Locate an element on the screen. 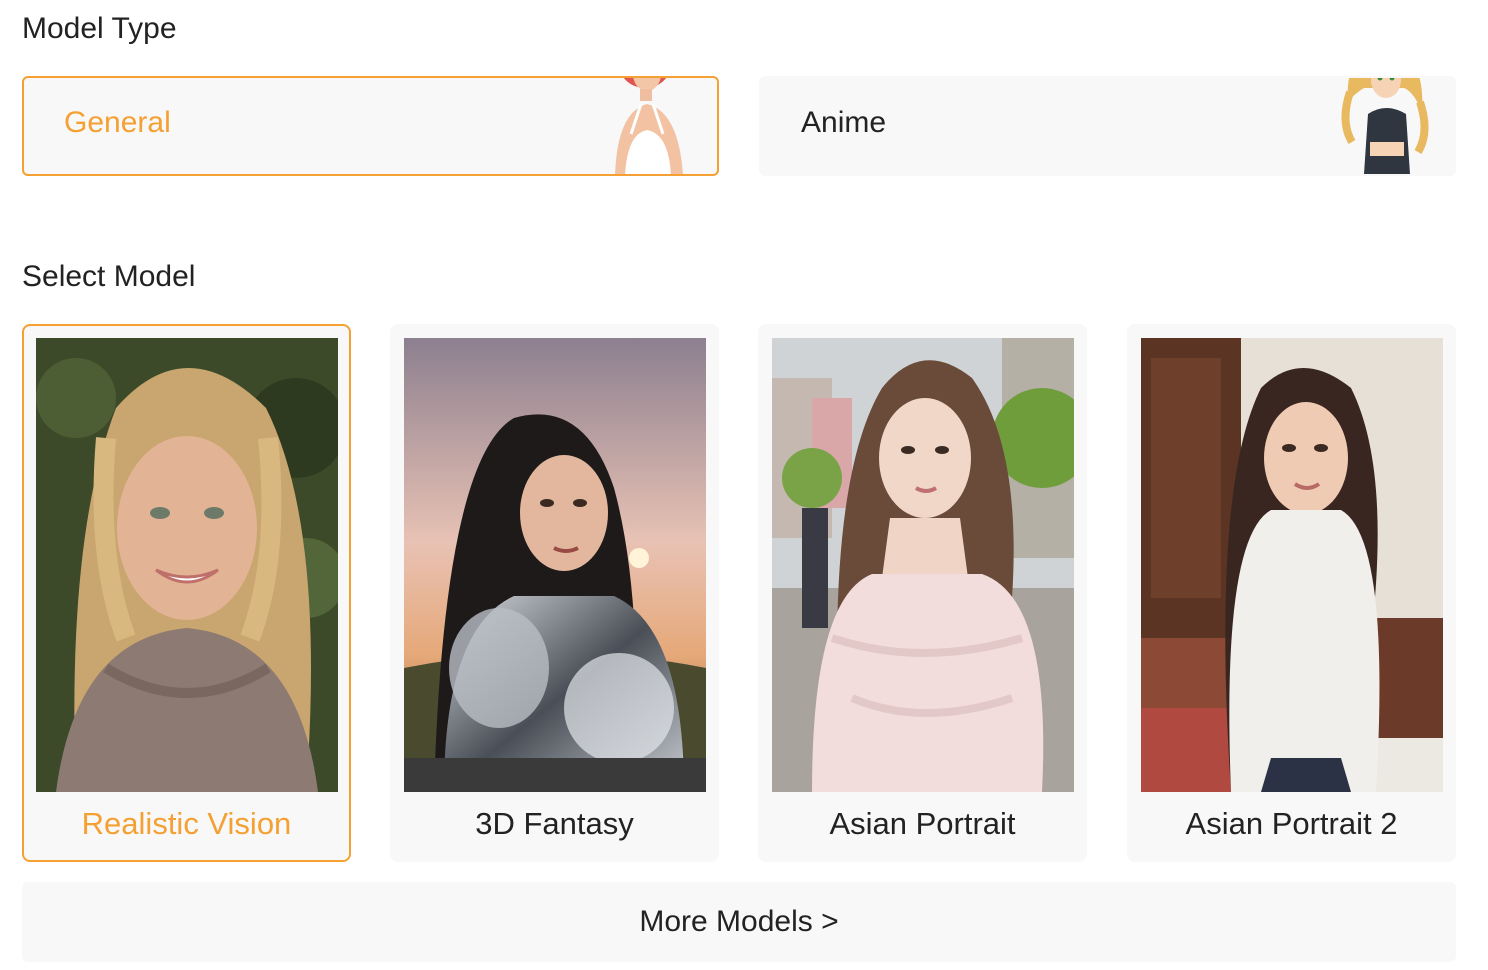 This screenshot has width=1488, height=970. model-label-asian-portrait-2: Asian Portrait 2 is located at coordinates (1291, 823).